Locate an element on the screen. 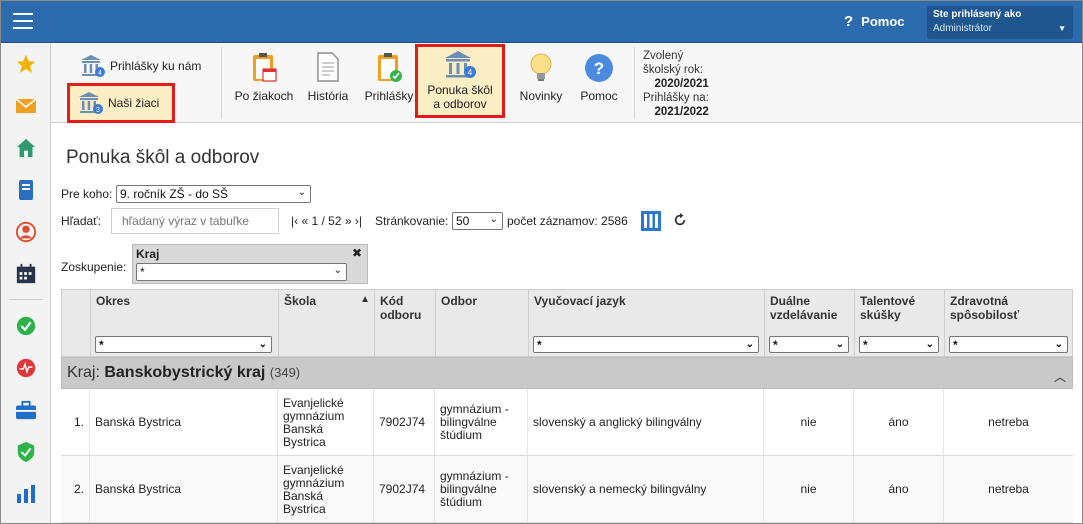 The width and height of the screenshot is (1083, 524). cell-dualne: nie is located at coordinates (809, 489).